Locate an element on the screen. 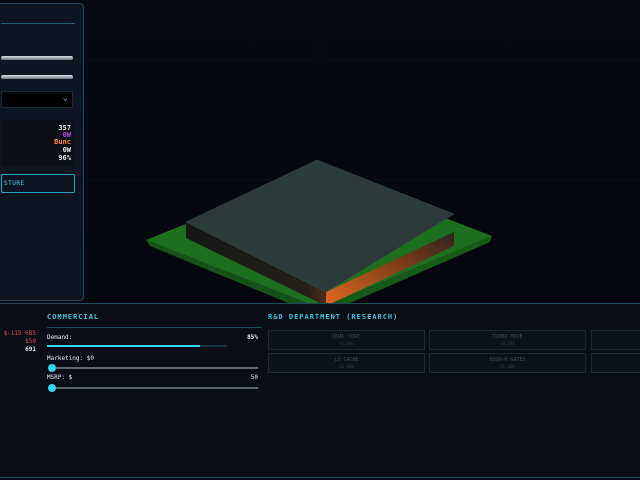  dashboard-bottom-divider is located at coordinates (320, 477).